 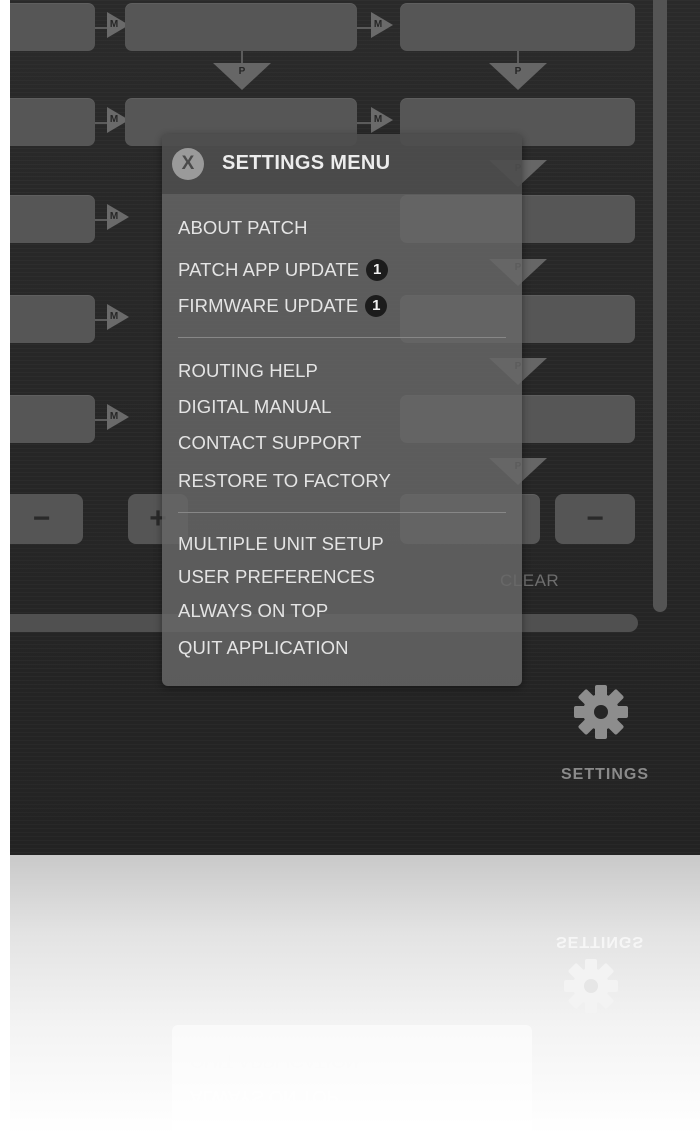 I want to click on menu-item-label: QUIT APPLICATION, so click(x=263, y=647).